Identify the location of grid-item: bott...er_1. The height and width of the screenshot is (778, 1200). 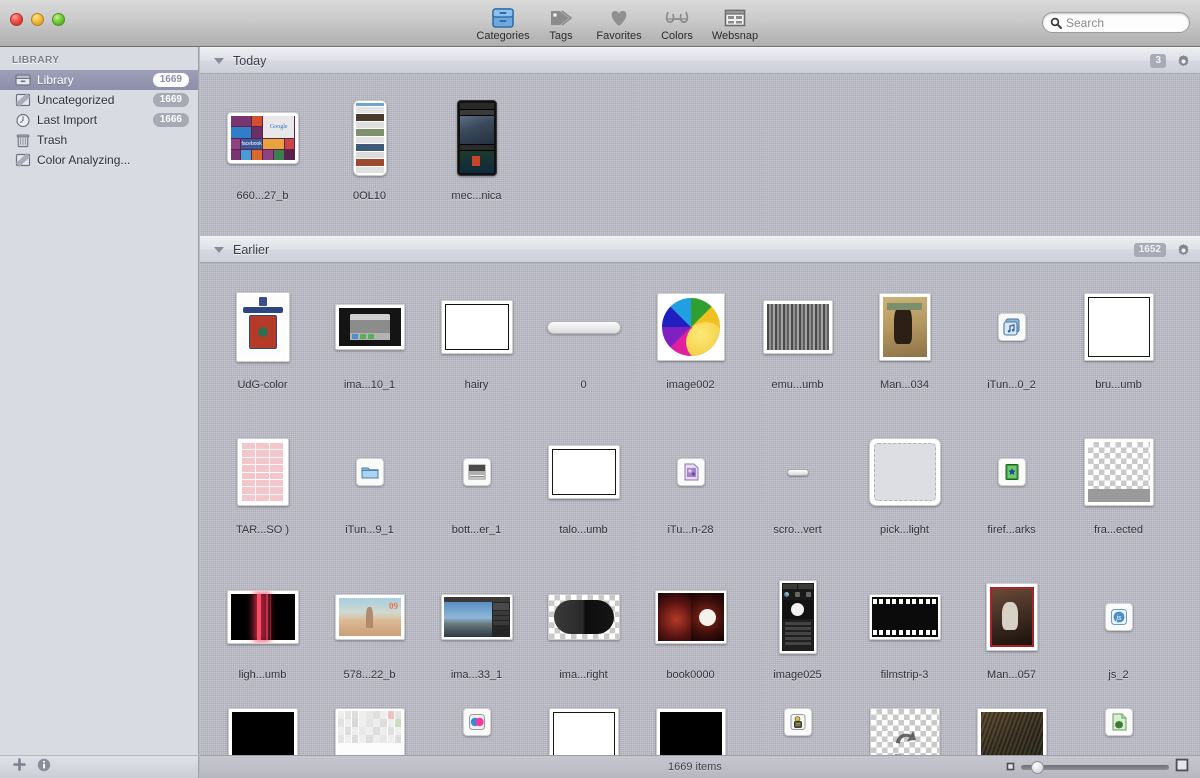
(476, 488).